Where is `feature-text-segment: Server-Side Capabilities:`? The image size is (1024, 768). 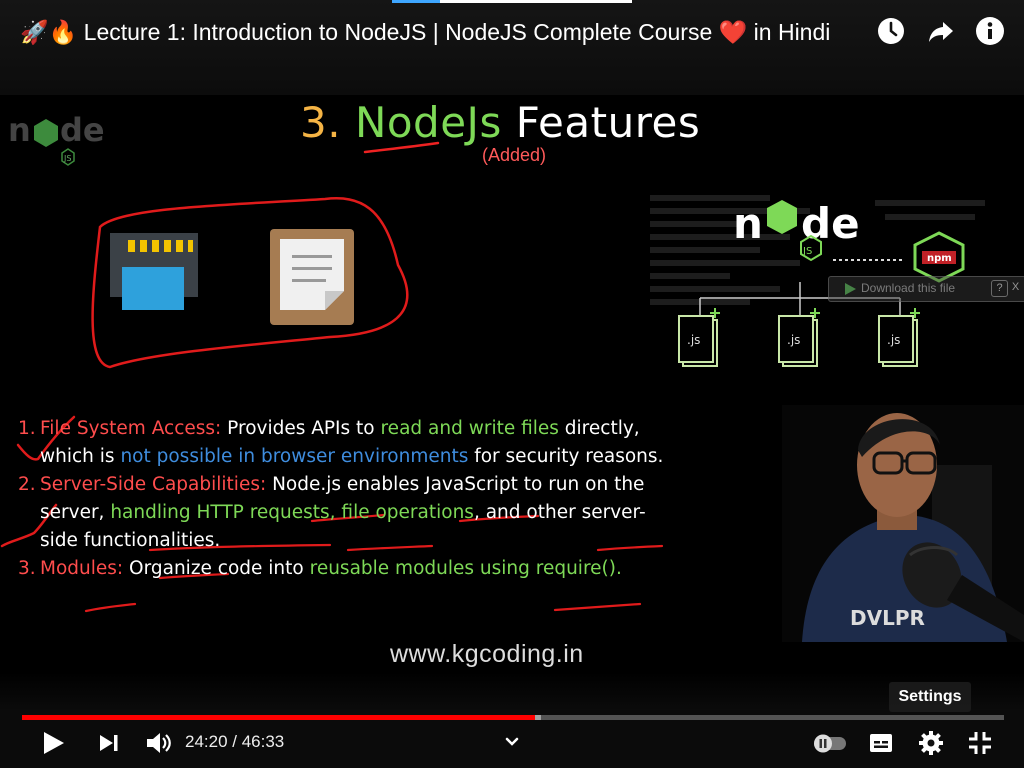
feature-text-segment: Server-Side Capabilities: is located at coordinates (153, 484).